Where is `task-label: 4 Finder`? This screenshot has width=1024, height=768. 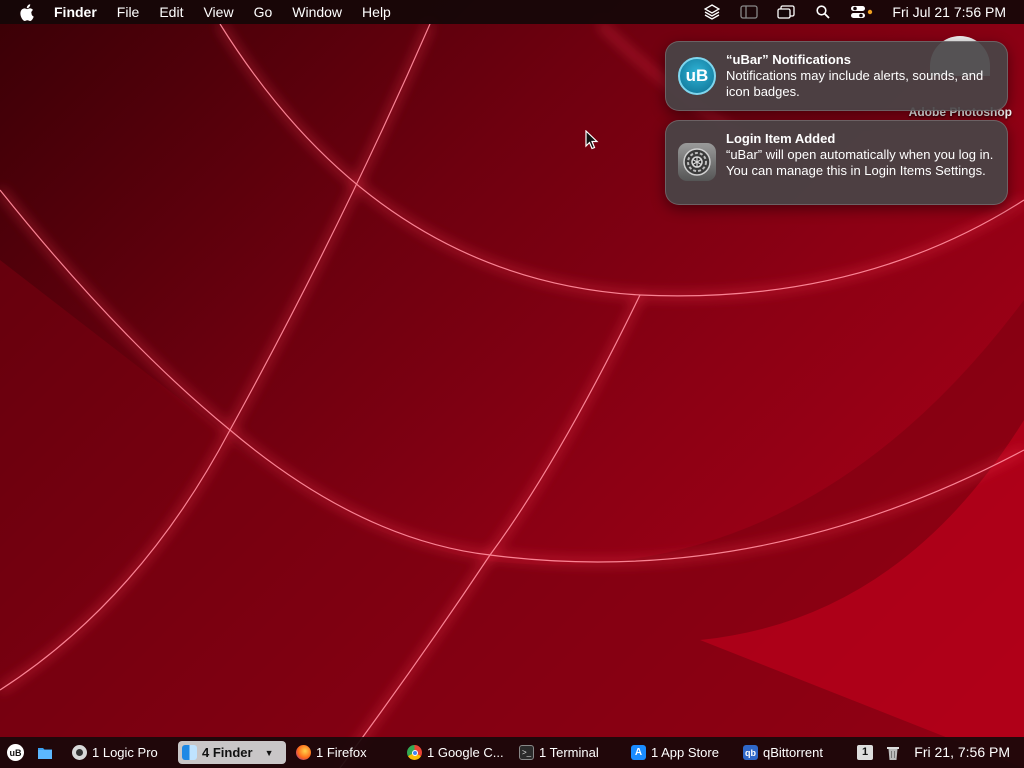
task-label: 4 Finder is located at coordinates (227, 752).